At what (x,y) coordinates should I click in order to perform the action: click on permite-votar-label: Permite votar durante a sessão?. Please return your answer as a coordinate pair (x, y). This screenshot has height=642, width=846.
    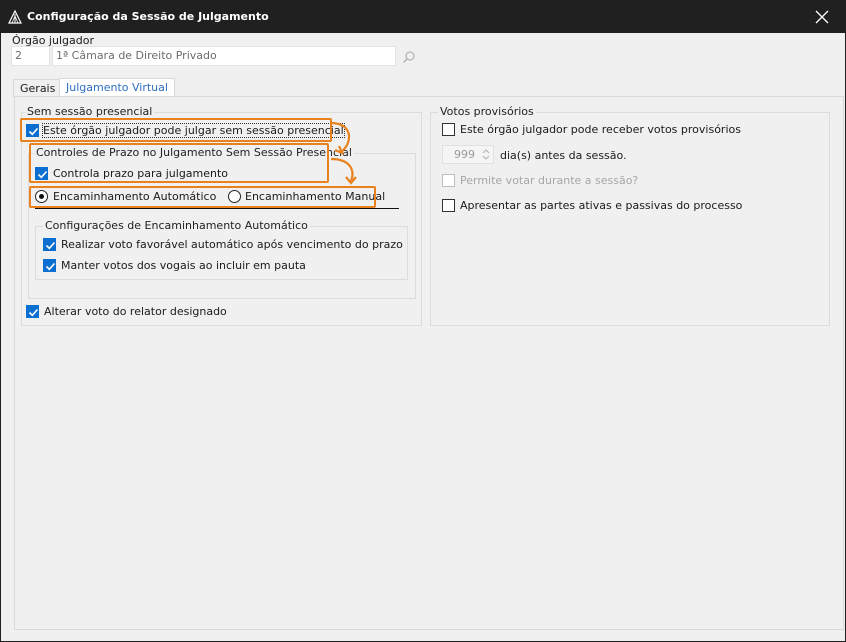
    Looking at the image, I should click on (549, 180).